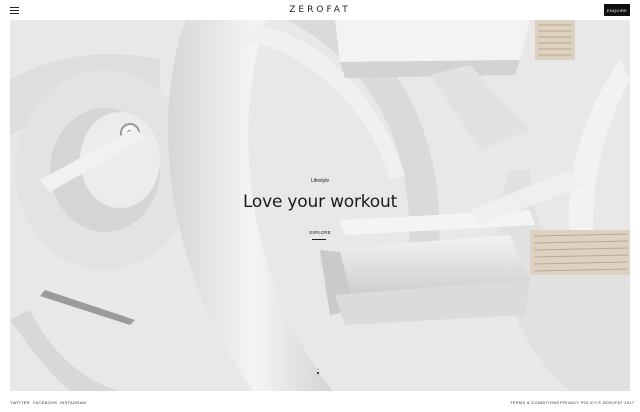  Describe the element at coordinates (616, 402) in the screenshot. I see `copyright-text: © ZEROFAT 2017` at that location.